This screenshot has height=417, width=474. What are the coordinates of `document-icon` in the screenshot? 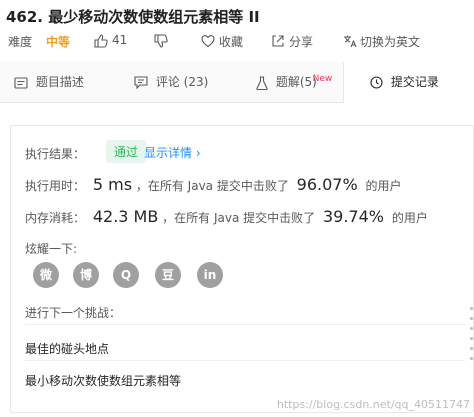 It's located at (21, 82).